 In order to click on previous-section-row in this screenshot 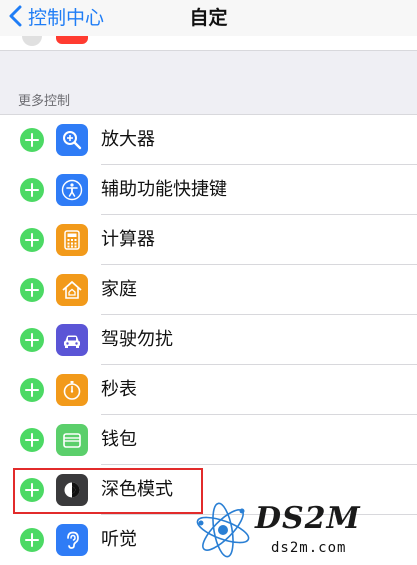, I will do `click(208, 43)`.